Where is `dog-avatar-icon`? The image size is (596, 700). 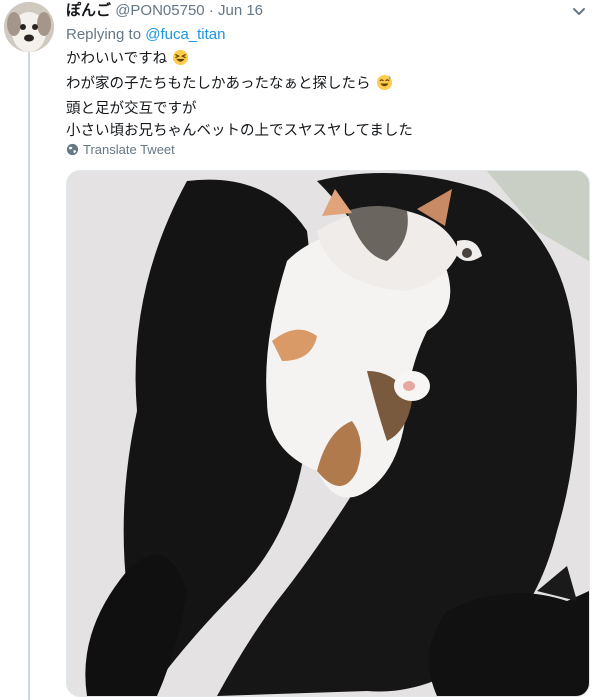 dog-avatar-icon is located at coordinates (29, 27).